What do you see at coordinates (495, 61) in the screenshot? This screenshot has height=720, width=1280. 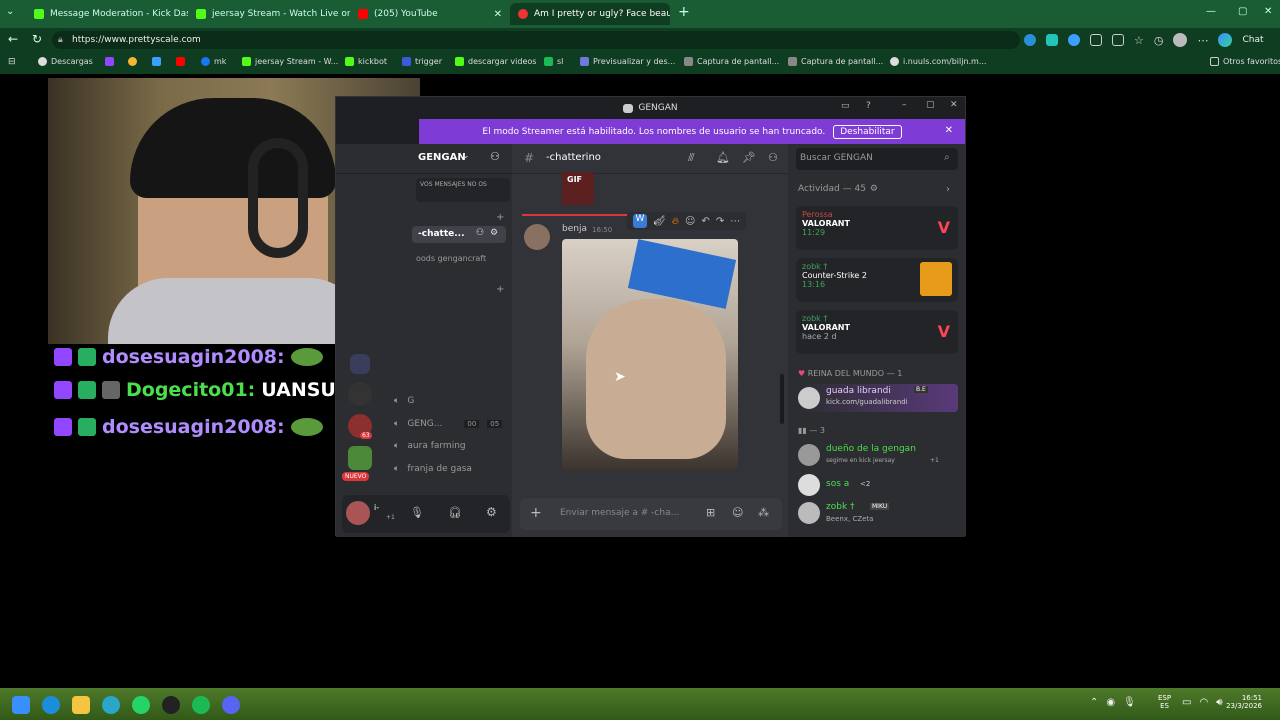 I see `bookmark-descargar: descargar videos` at bounding box center [495, 61].